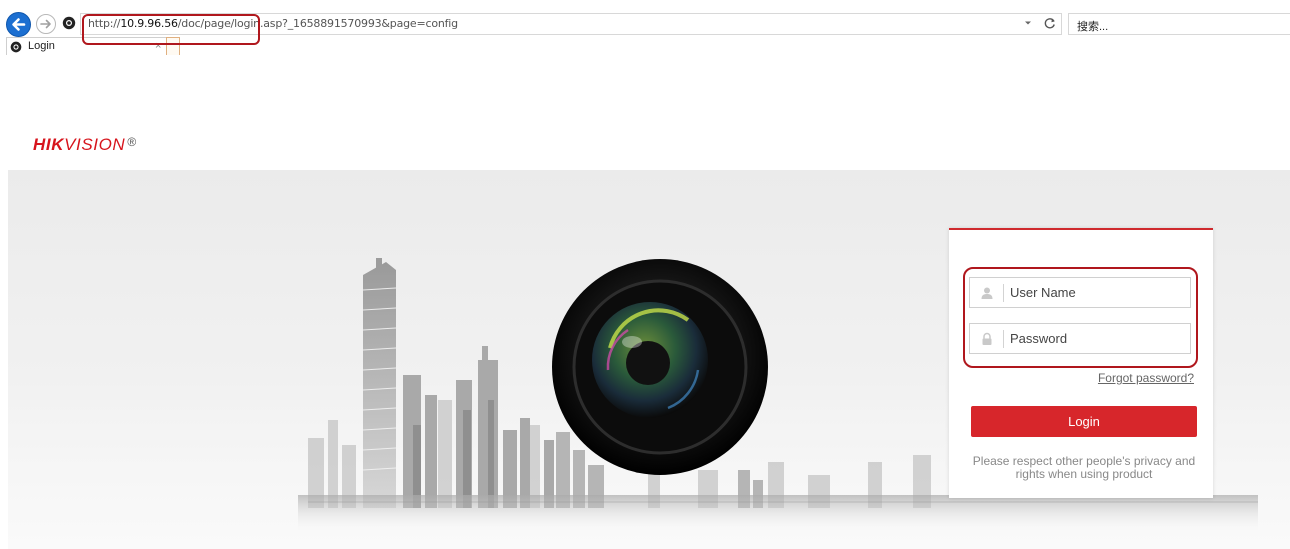  I want to click on back-button, so click(18, 24).